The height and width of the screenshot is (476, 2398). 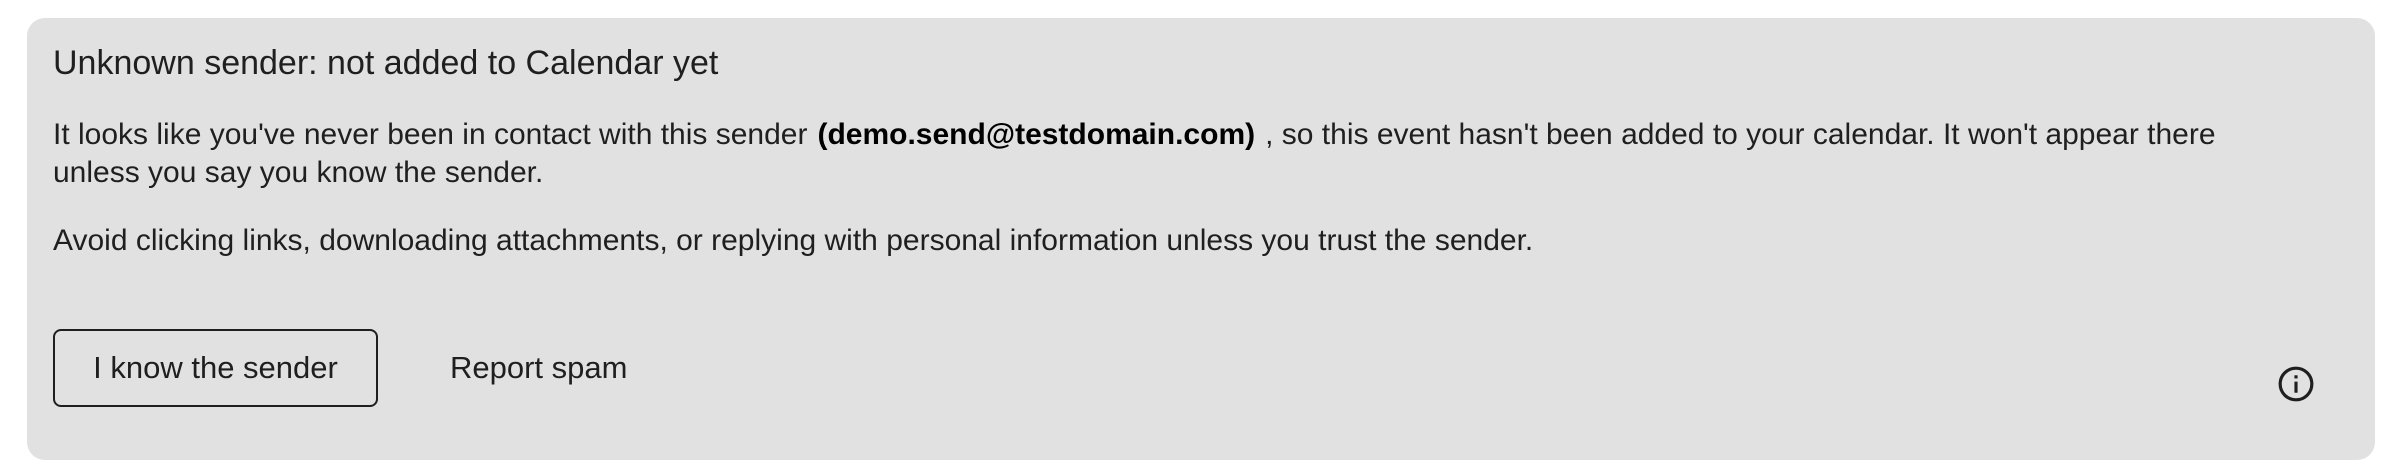 What do you see at coordinates (215, 368) in the screenshot?
I see `i-know-the-sender-button: I know the sender` at bounding box center [215, 368].